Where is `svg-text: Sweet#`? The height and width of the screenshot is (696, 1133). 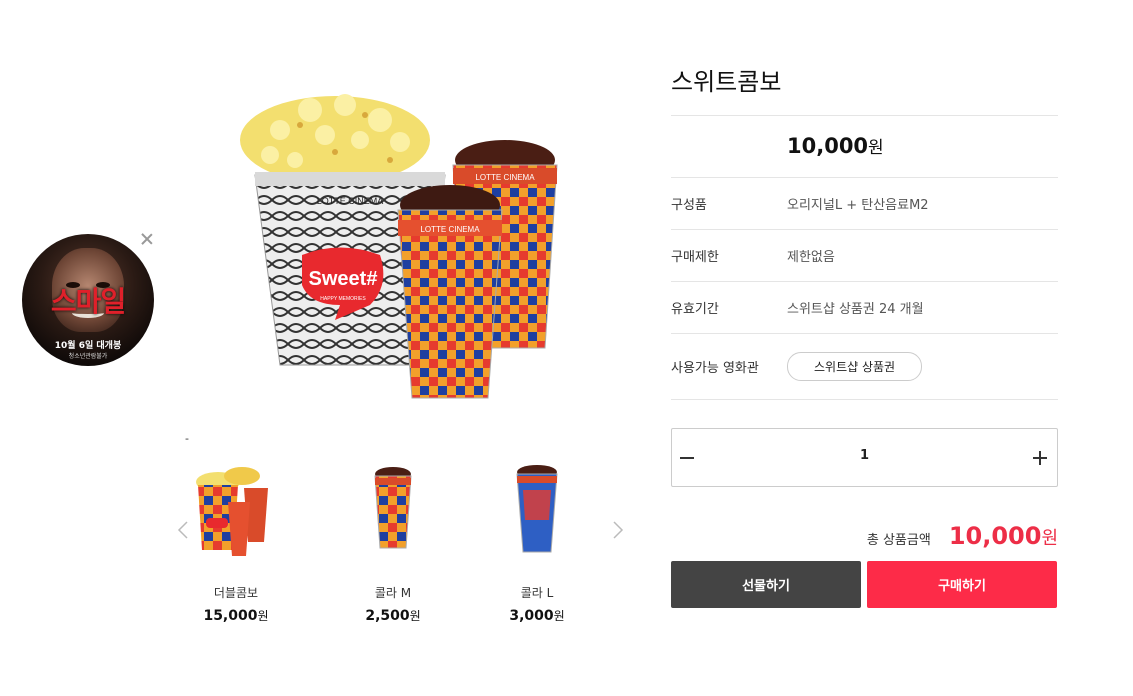
svg-text: Sweet# is located at coordinates (343, 279).